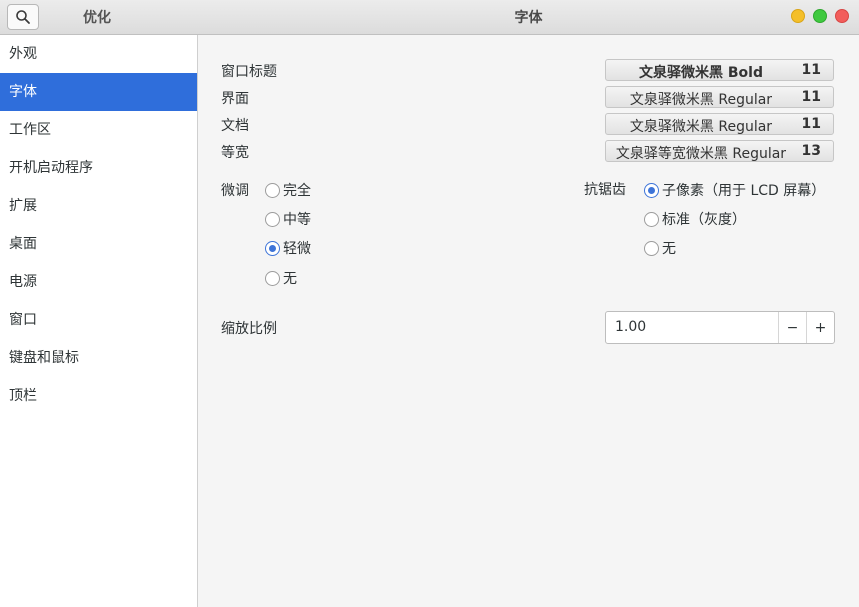  I want to click on sidebar-item-appearance: 外观, so click(98, 54).